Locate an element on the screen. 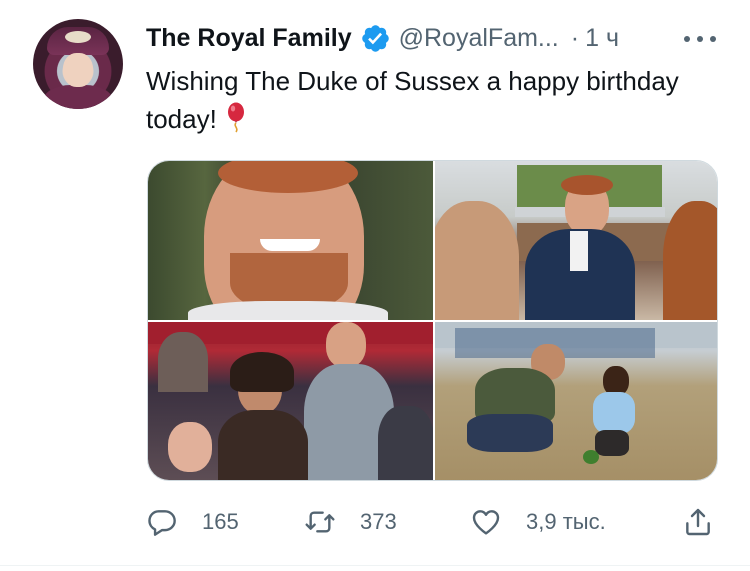 The height and width of the screenshot is (571, 750). avatar-hat is located at coordinates (78, 41).